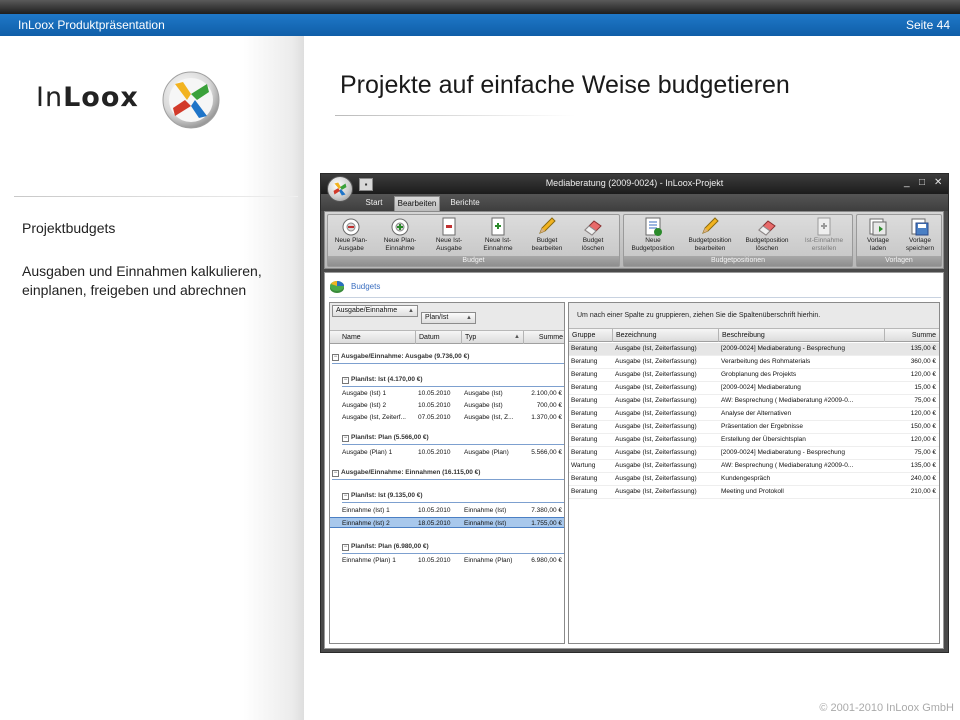 The image size is (960, 720). I want to click on new-budget-position-button: Neue Budgetposition, so click(653, 237).